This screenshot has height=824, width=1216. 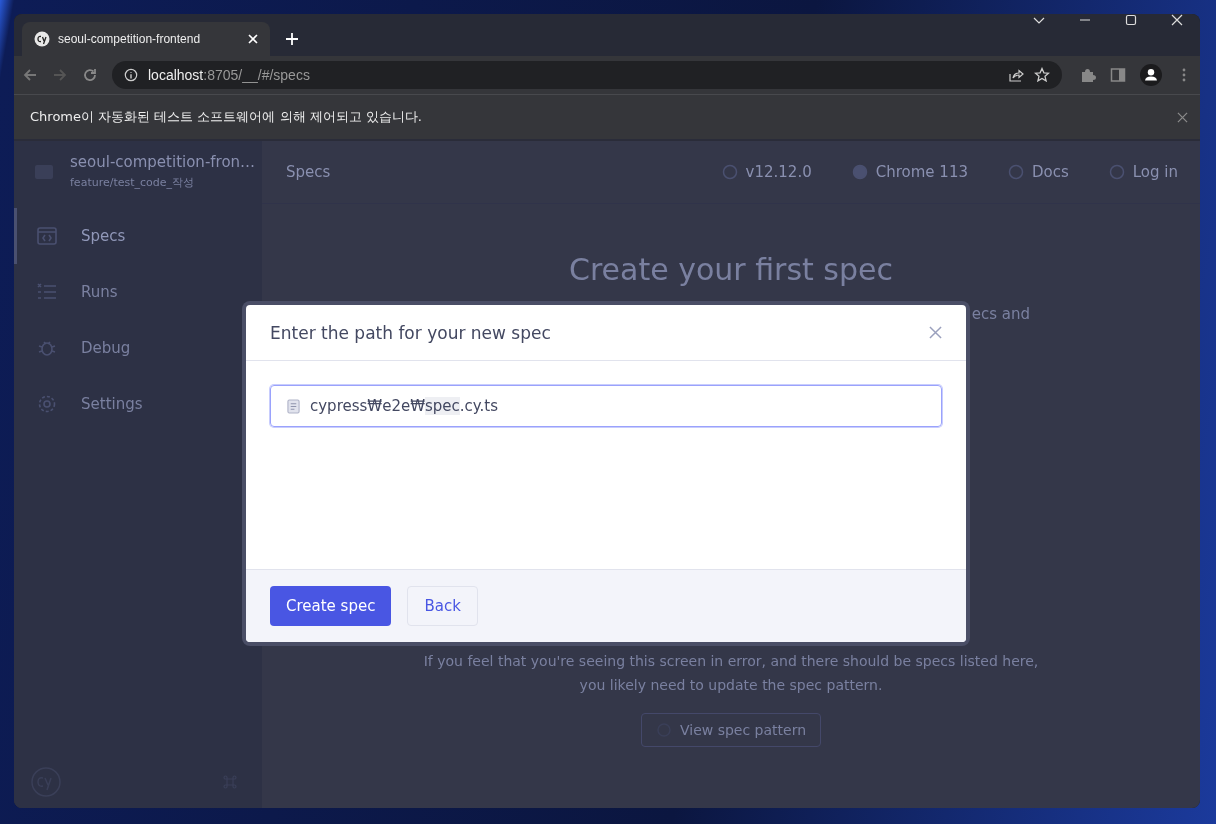 I want to click on sidebar-item: Specs, so click(x=138, y=236).